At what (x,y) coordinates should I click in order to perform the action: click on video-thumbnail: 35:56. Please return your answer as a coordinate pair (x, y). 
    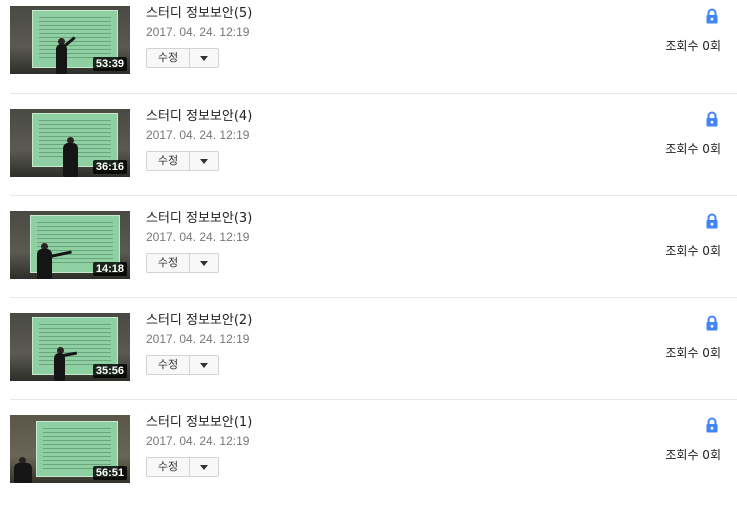
    Looking at the image, I should click on (70, 347).